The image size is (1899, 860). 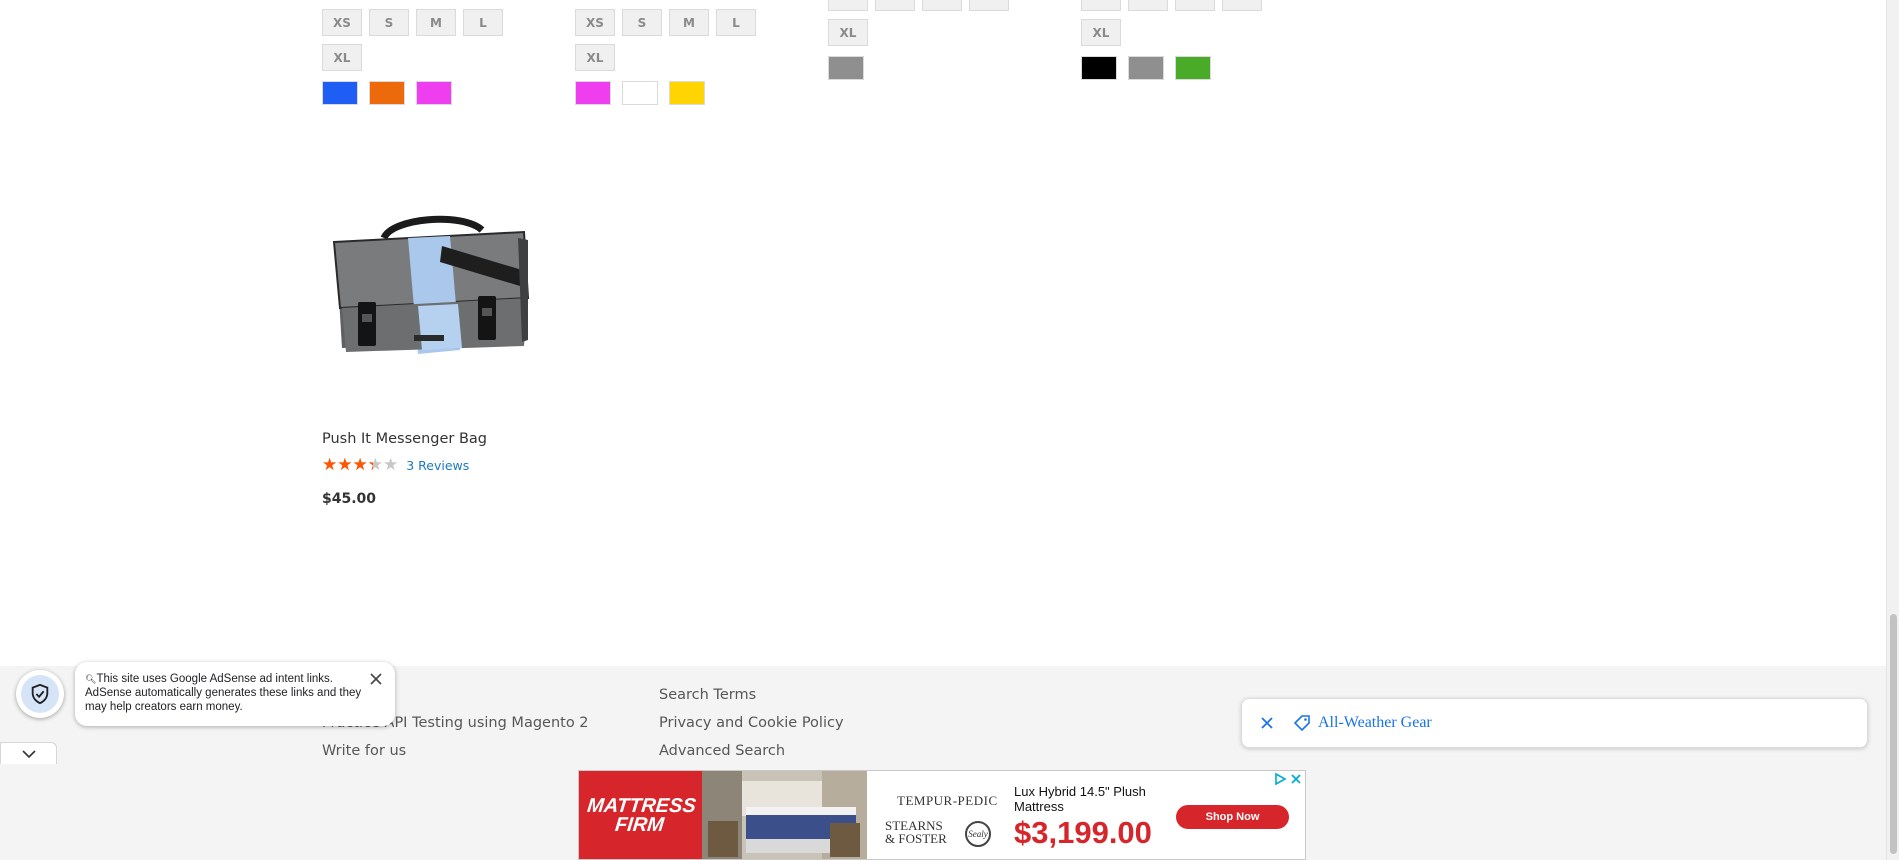 What do you see at coordinates (349, 499) in the screenshot?
I see `product-price: $45.00` at bounding box center [349, 499].